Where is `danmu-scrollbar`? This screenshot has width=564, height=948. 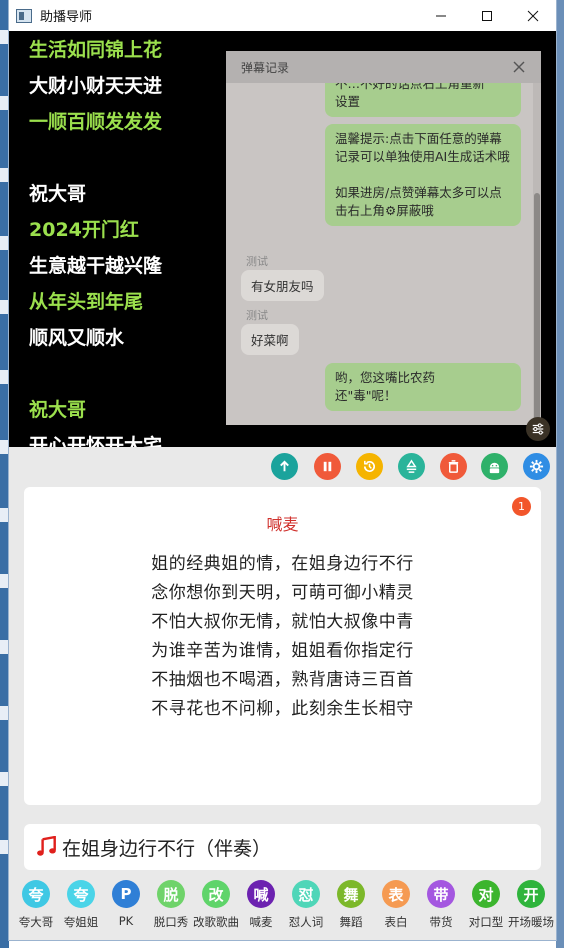
danmu-scrollbar is located at coordinates (537, 254).